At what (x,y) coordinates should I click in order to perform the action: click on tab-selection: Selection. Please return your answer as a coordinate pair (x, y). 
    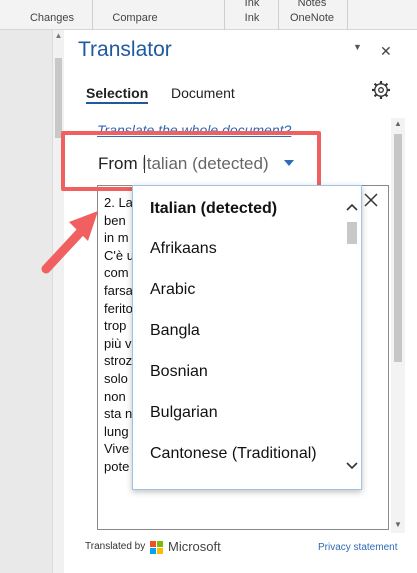
    Looking at the image, I should click on (117, 94).